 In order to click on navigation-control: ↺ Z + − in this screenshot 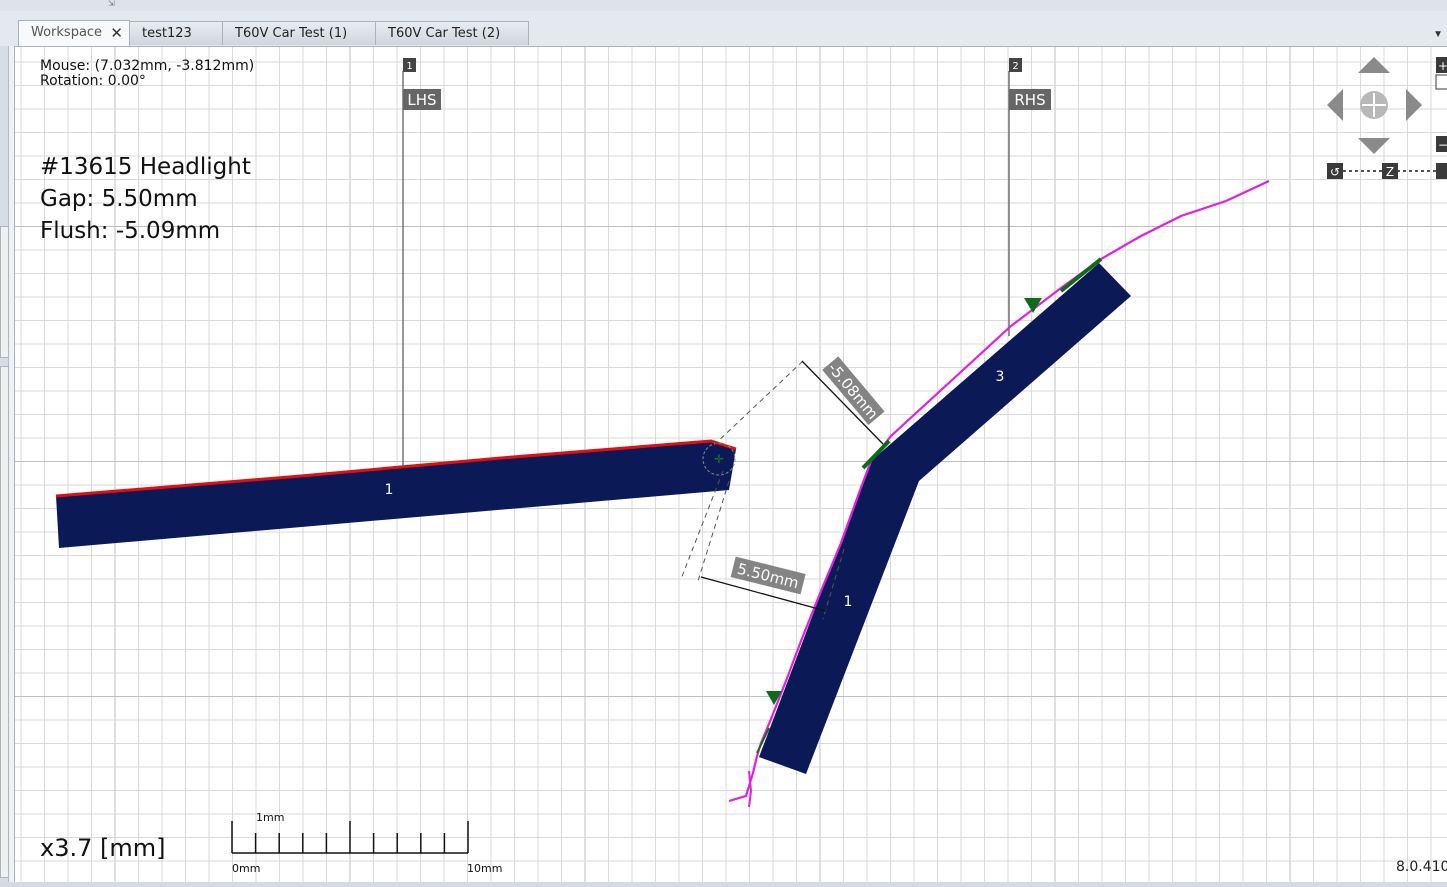, I will do `click(1387, 118)`.